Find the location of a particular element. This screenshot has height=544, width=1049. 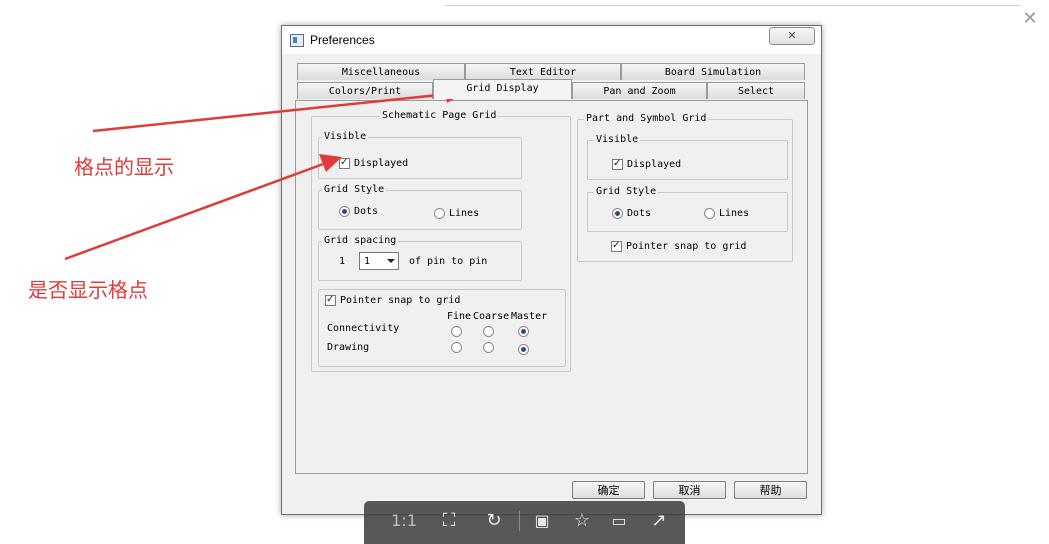

annotation-show-grid: 是否显示格点 is located at coordinates (88, 290).